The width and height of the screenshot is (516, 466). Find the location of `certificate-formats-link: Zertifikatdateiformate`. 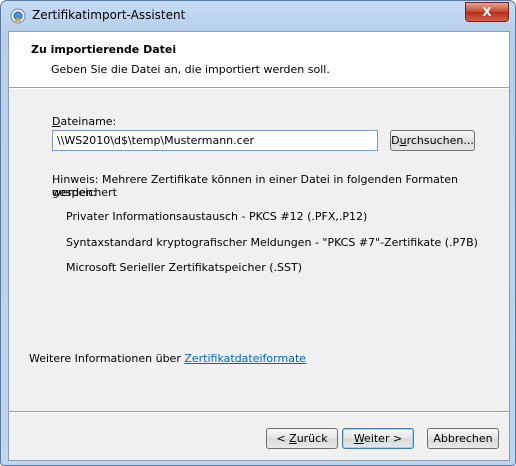

certificate-formats-link: Zertifikatdateiformate is located at coordinates (245, 358).